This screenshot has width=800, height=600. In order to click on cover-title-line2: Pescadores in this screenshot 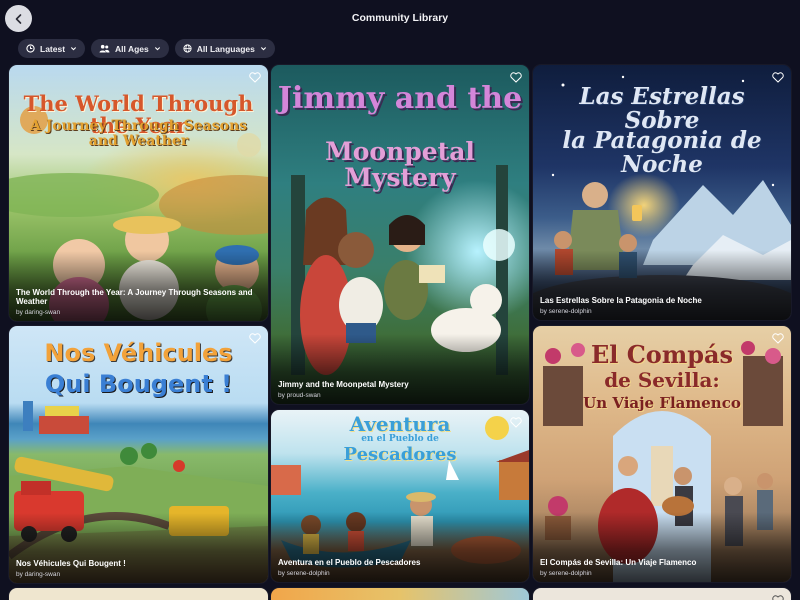, I will do `click(400, 454)`.